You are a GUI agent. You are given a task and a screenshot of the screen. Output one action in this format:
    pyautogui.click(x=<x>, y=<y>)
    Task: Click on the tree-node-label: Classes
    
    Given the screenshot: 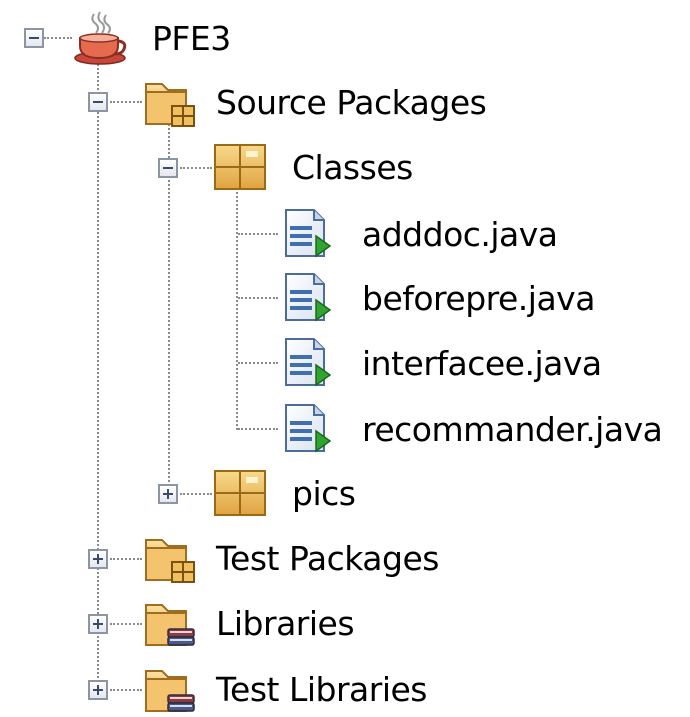 What is the action you would take?
    pyautogui.click(x=352, y=167)
    